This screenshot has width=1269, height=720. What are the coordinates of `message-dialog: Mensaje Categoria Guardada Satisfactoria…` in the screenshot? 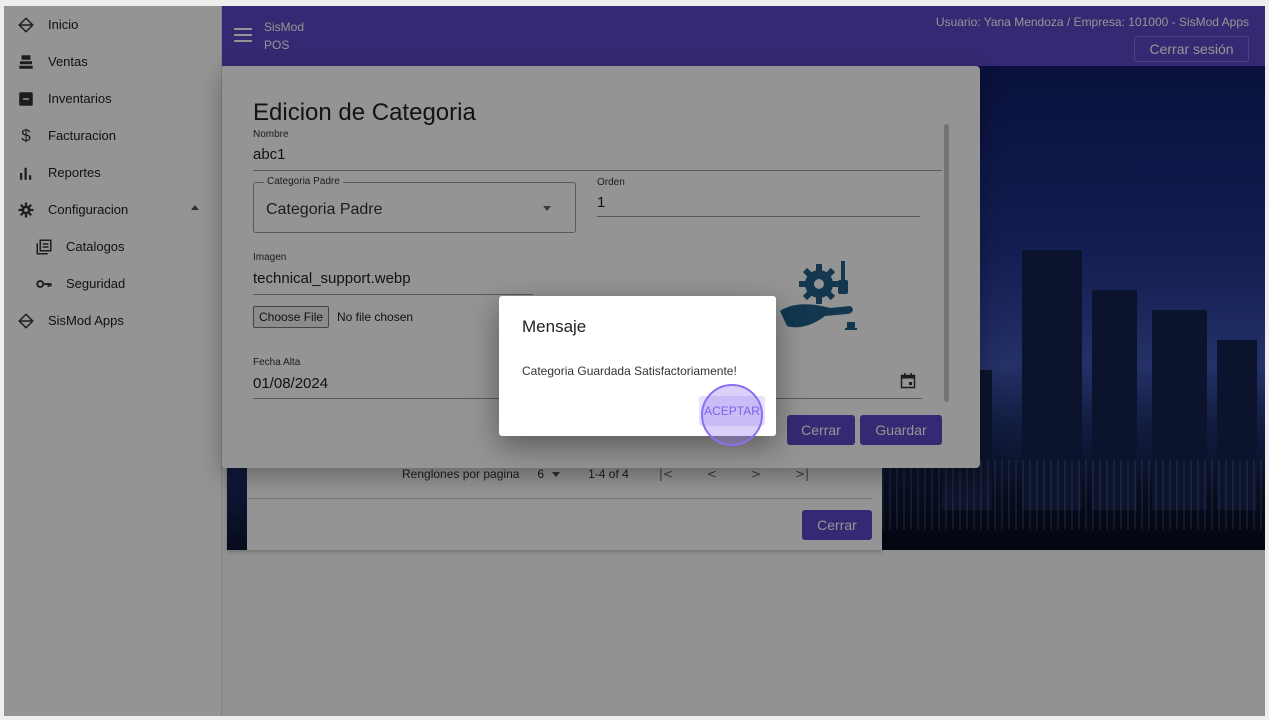 It's located at (637, 371).